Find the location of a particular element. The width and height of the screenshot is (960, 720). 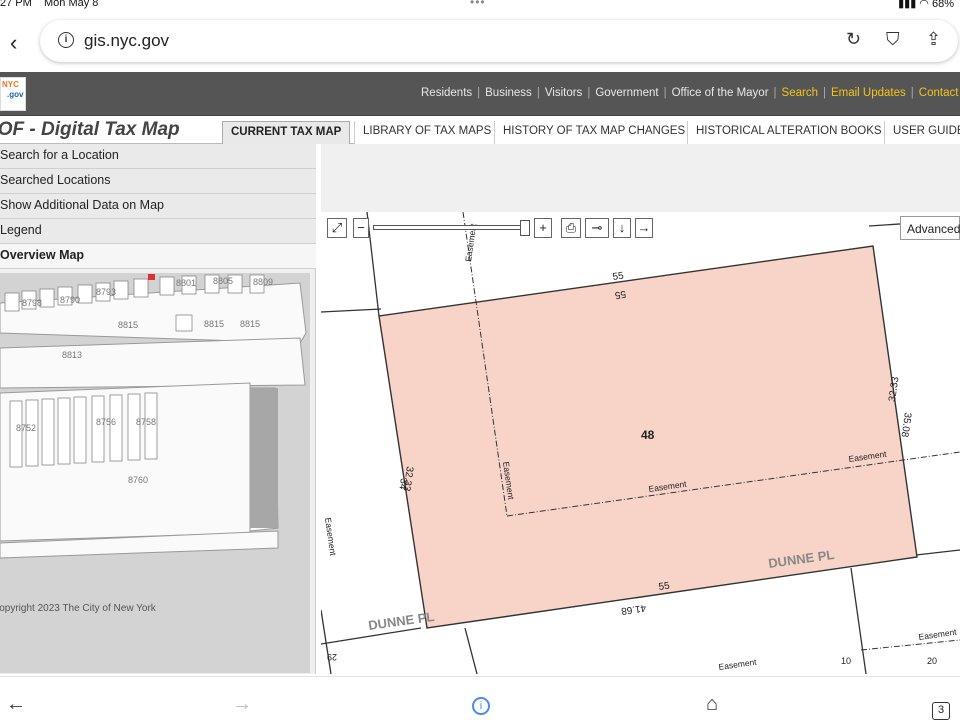

browser-bottom-bar: ← → i ⌂ is located at coordinates (480, 698).